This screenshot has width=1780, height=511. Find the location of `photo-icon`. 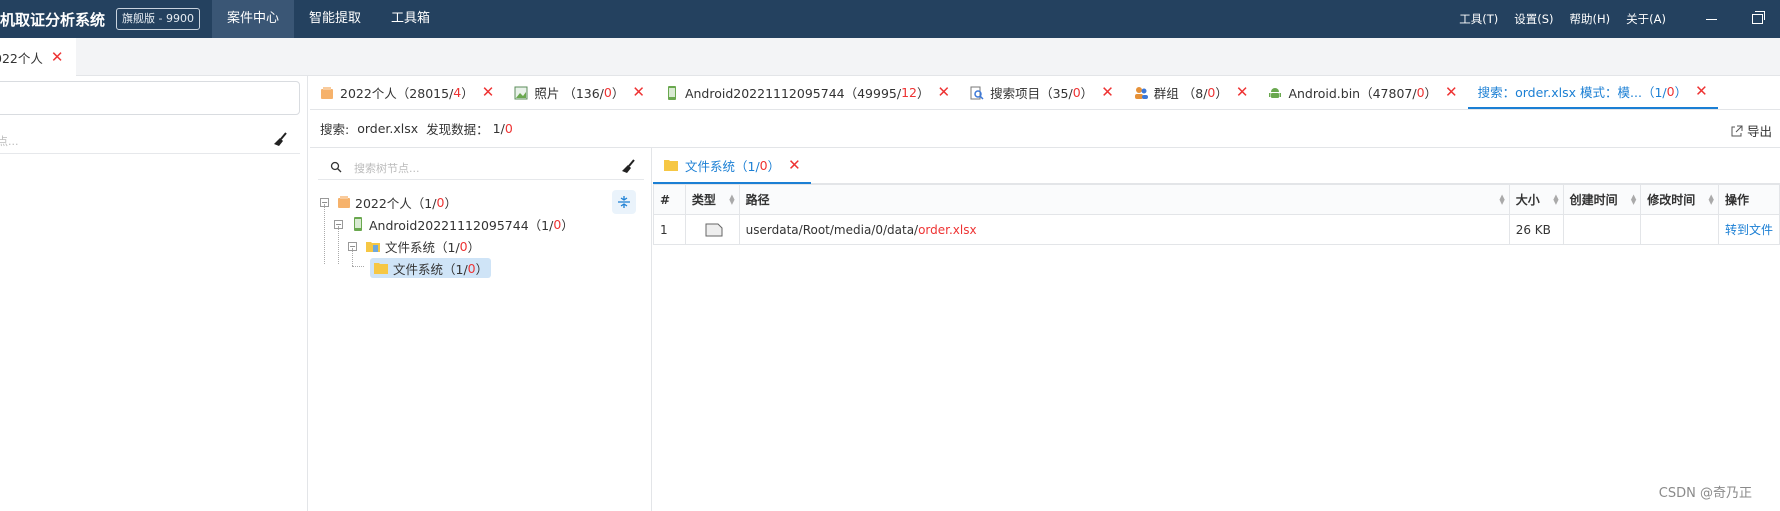

photo-icon is located at coordinates (521, 92).